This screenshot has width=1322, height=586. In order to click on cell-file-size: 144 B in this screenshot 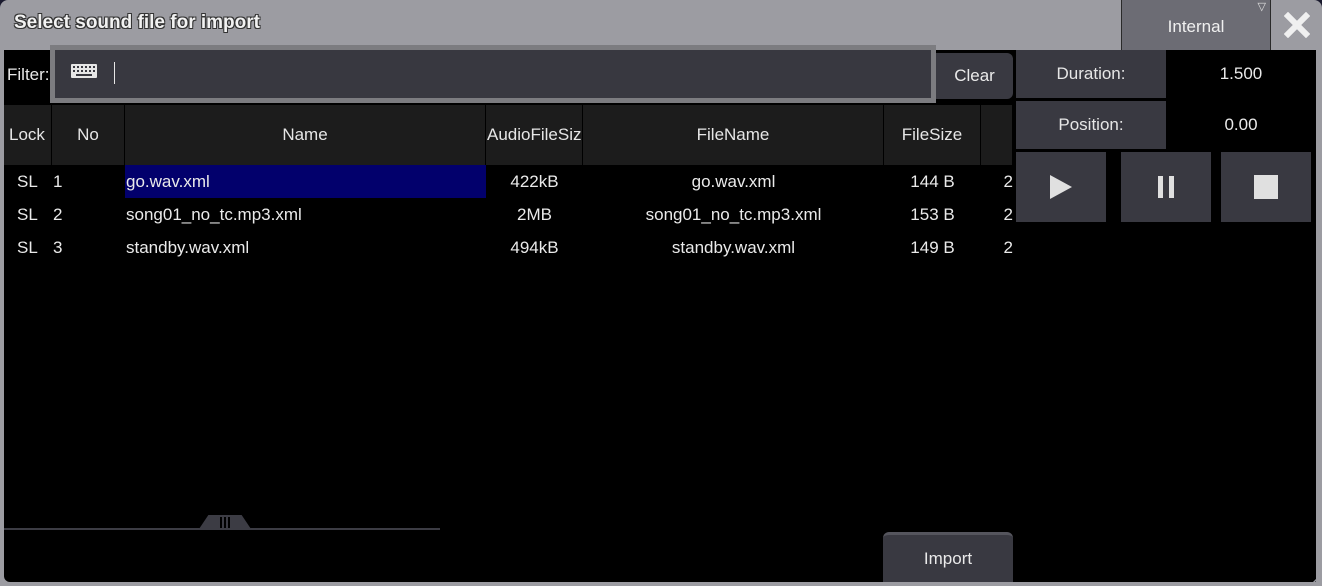, I will do `click(932, 181)`.